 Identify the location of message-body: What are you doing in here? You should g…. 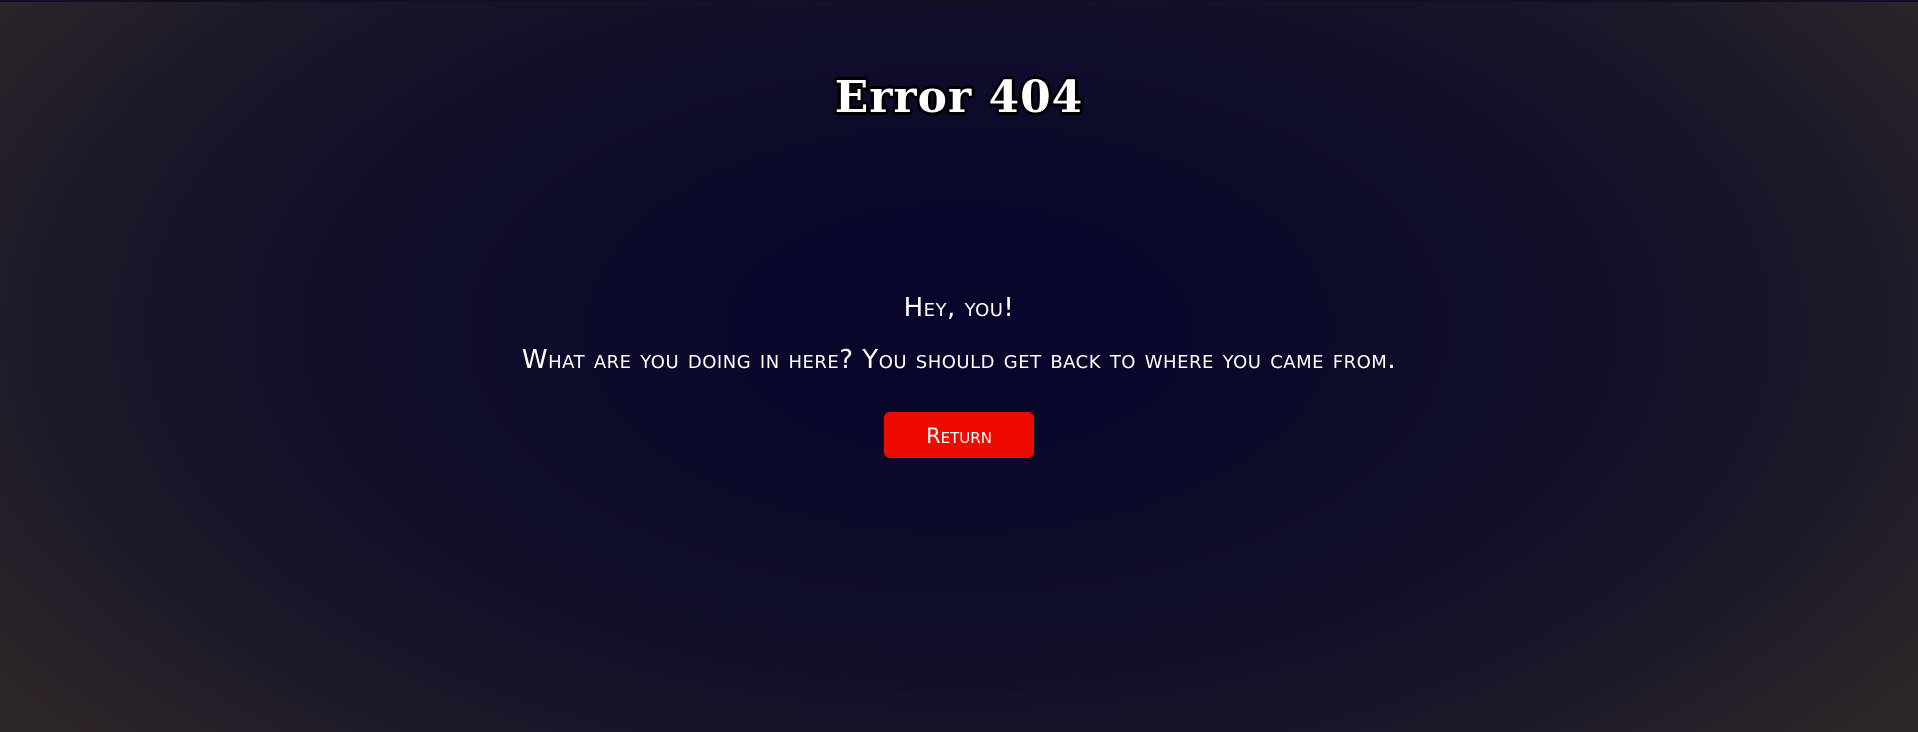
(959, 360).